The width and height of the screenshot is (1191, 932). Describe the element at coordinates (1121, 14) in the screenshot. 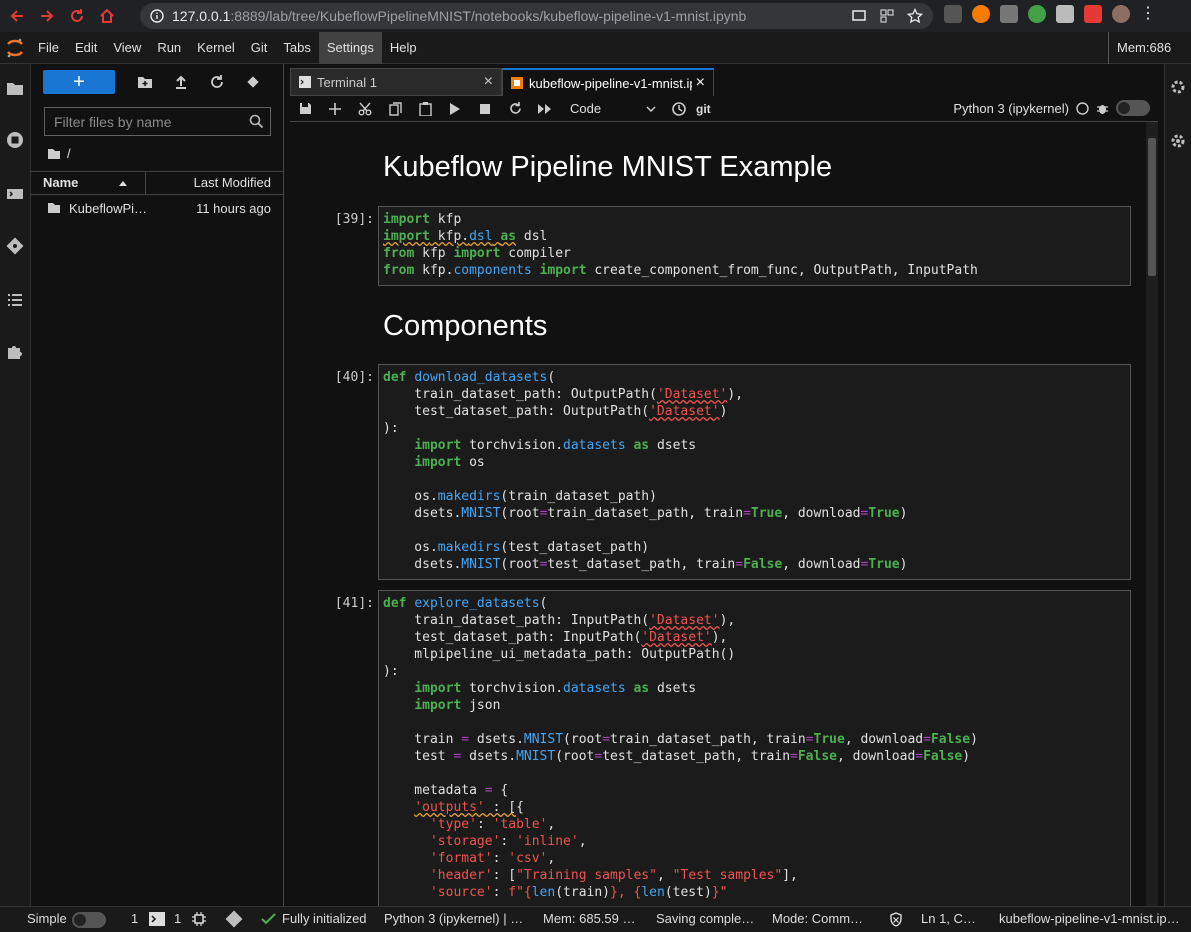

I see `avatar` at that location.